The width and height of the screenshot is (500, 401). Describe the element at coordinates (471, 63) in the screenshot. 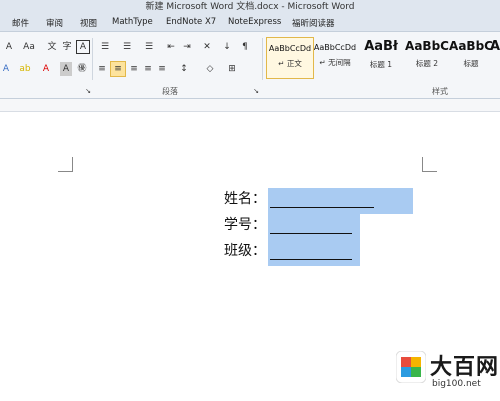

I see `style-name: 标题` at that location.